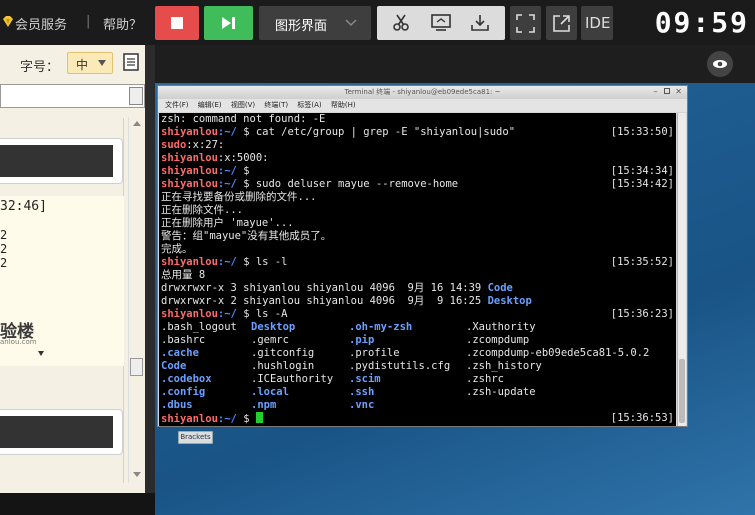 The width and height of the screenshot is (755, 515). Describe the element at coordinates (205, 145) in the screenshot. I see `output-text: :x:27:` at that location.